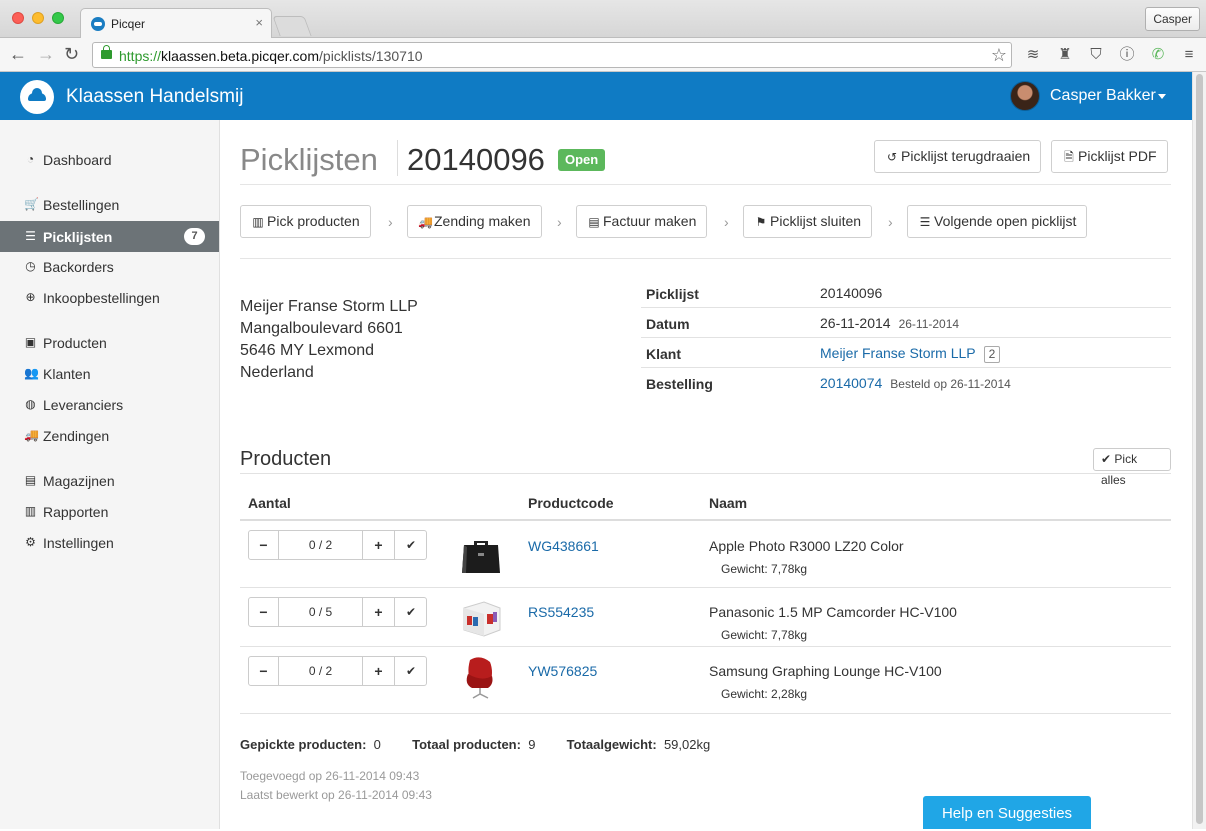 Image resolution: width=1206 pixels, height=831 pixels. Describe the element at coordinates (30, 236) in the screenshot. I see `list-icon: ☰` at that location.